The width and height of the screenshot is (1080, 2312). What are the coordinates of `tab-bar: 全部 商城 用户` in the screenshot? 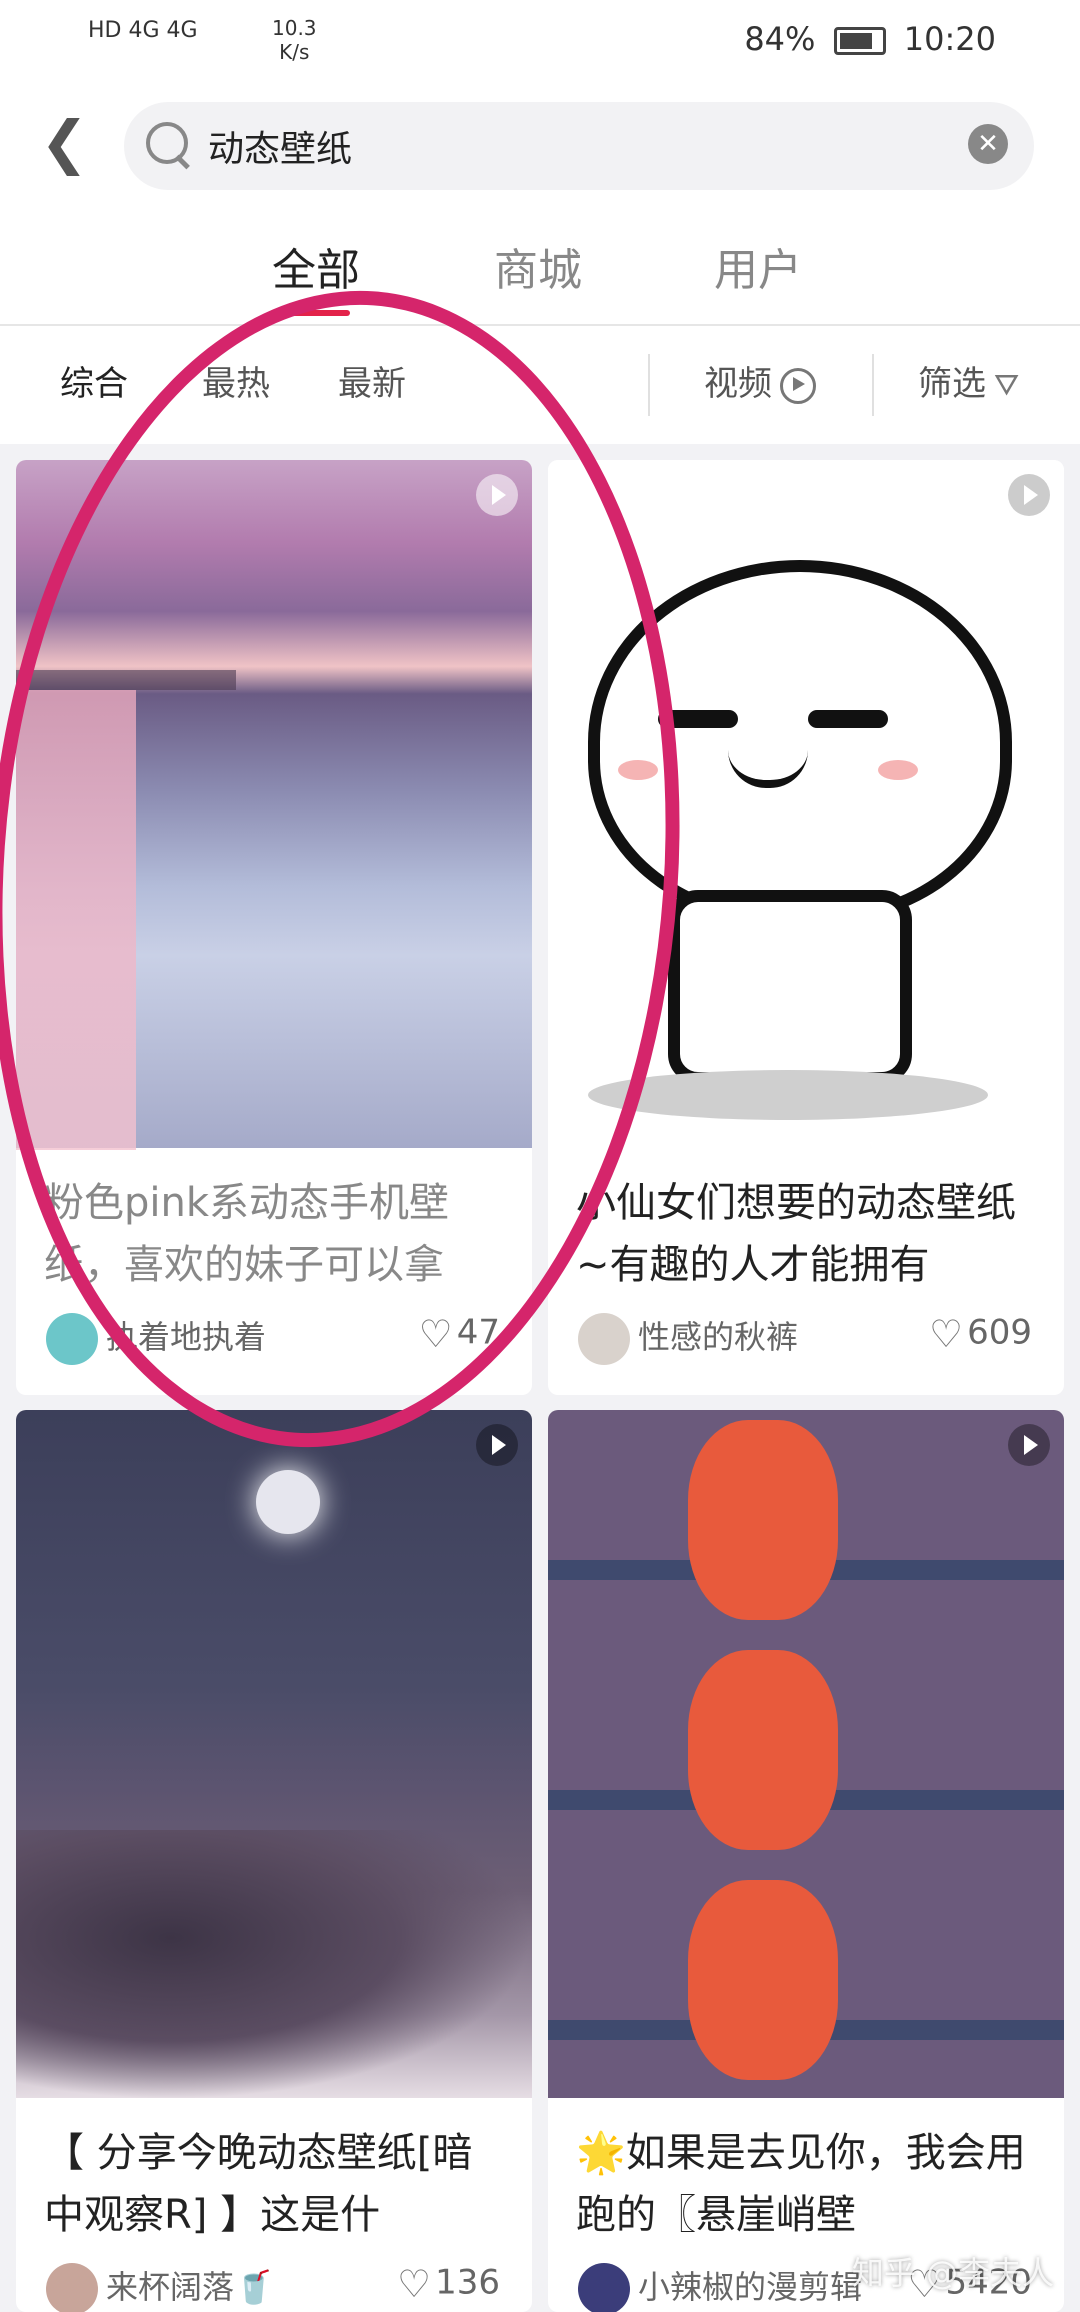 It's located at (540, 276).